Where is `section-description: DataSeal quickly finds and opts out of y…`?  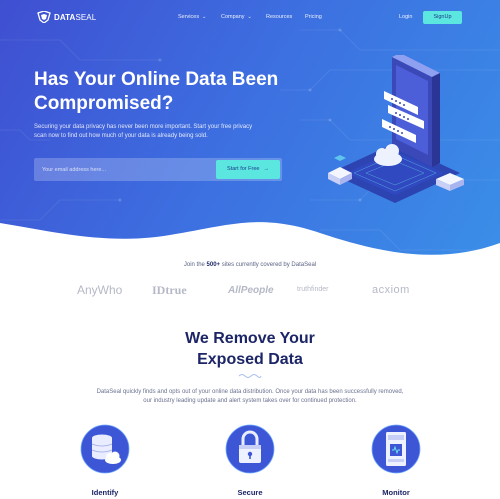
section-description: DataSeal quickly finds and opts out of y… is located at coordinates (250, 396).